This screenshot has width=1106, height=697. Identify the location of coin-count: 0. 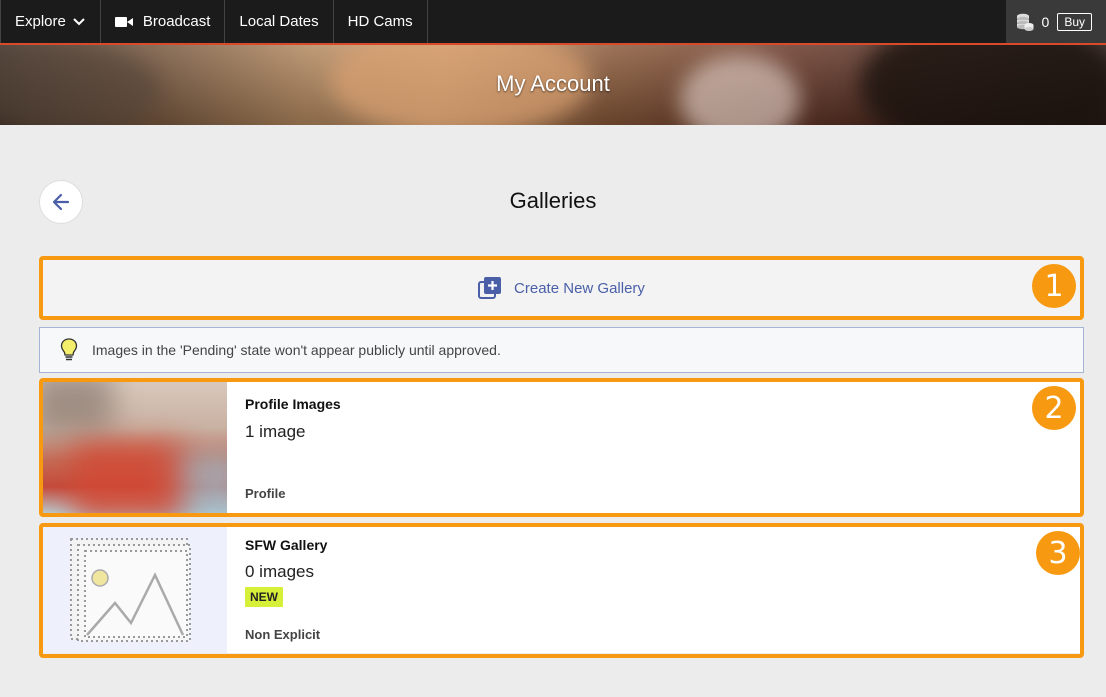
(1045, 21).